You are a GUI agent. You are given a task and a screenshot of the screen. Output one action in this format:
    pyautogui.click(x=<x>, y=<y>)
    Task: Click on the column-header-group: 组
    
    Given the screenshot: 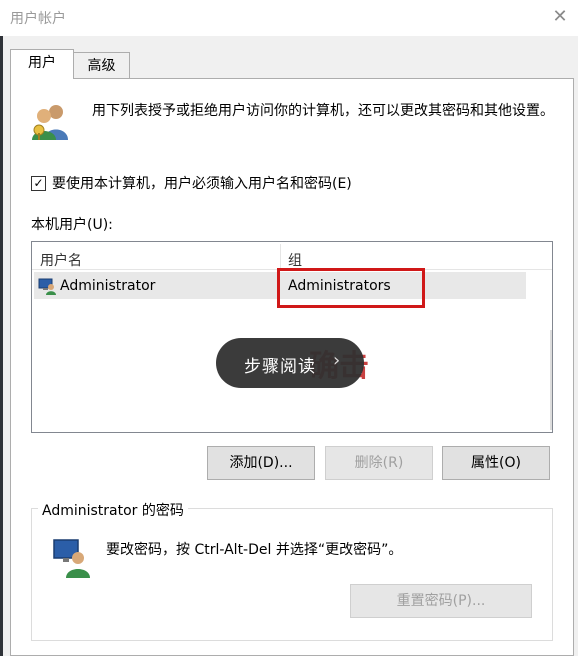 What is the action you would take?
    pyautogui.click(x=295, y=260)
    